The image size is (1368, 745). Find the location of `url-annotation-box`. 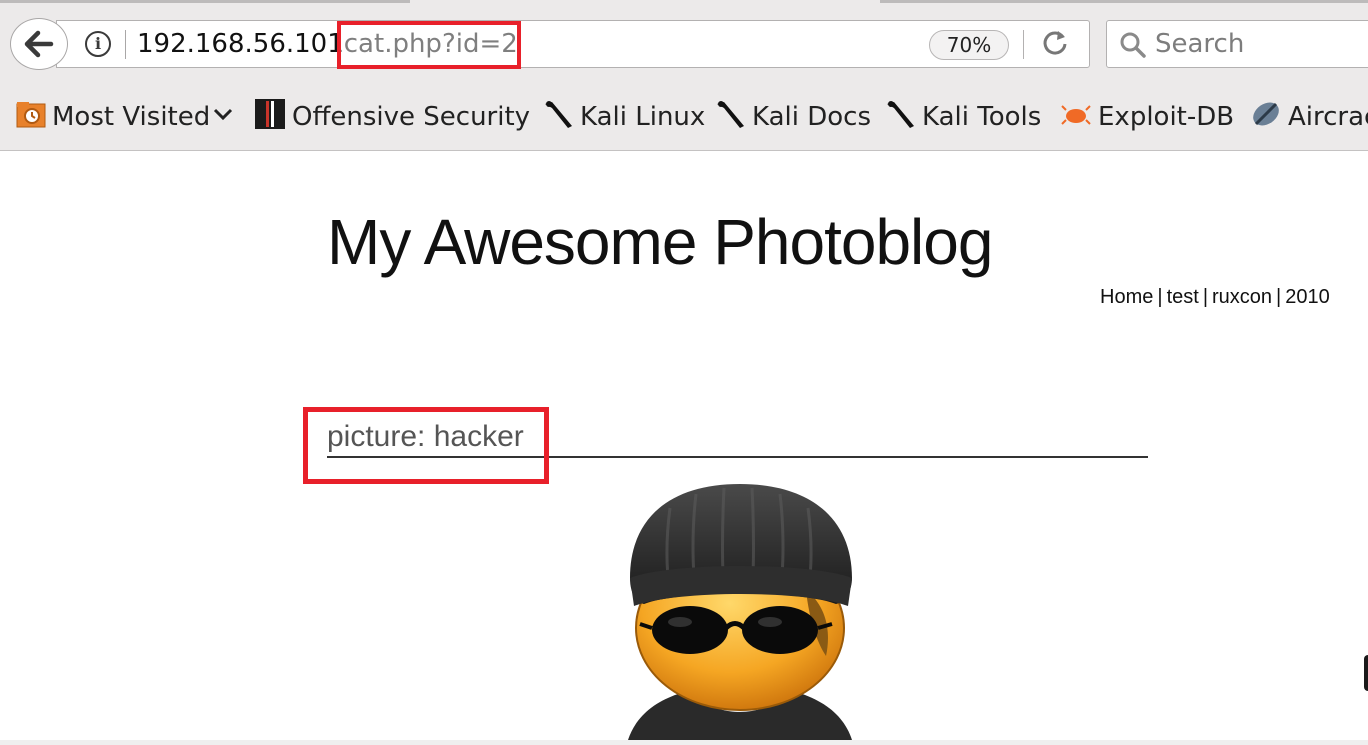

url-annotation-box is located at coordinates (429, 45).